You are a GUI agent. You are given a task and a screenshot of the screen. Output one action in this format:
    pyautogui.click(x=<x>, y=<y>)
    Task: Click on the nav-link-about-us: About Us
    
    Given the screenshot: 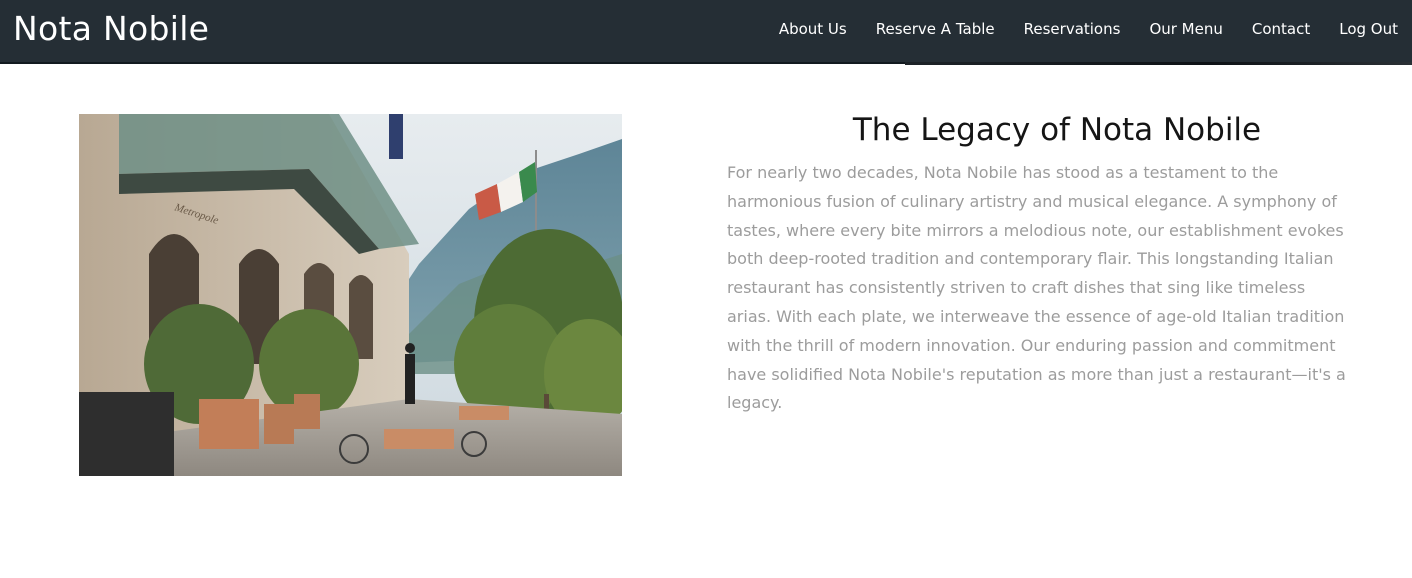 What is the action you would take?
    pyautogui.click(x=813, y=29)
    